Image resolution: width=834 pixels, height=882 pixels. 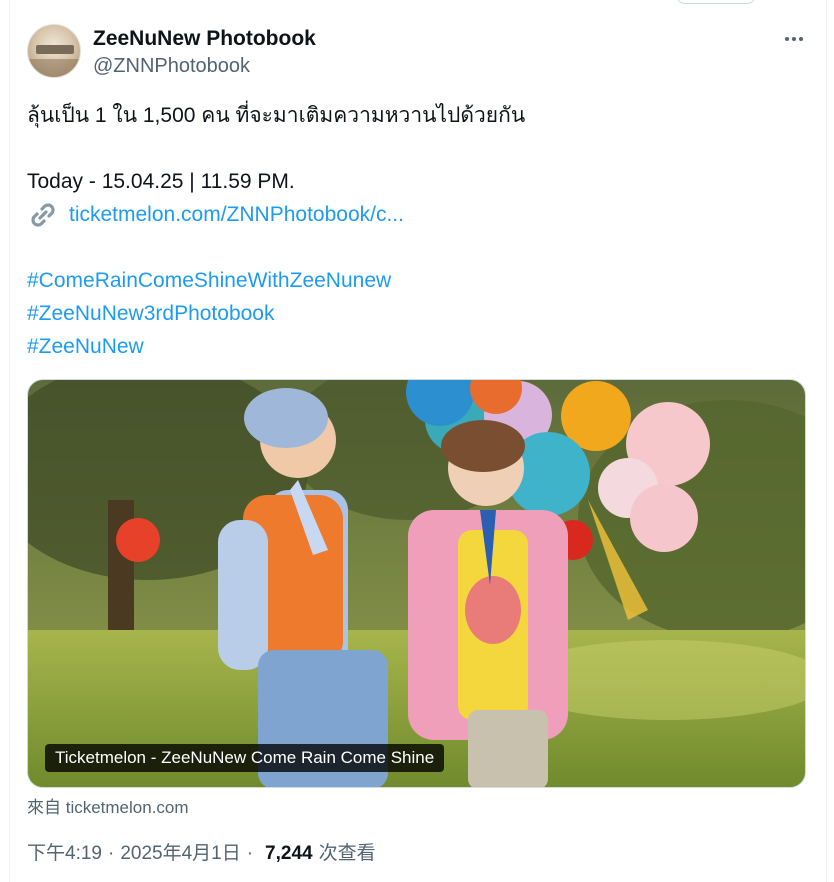 I want to click on views-count: 7,244, so click(x=289, y=853).